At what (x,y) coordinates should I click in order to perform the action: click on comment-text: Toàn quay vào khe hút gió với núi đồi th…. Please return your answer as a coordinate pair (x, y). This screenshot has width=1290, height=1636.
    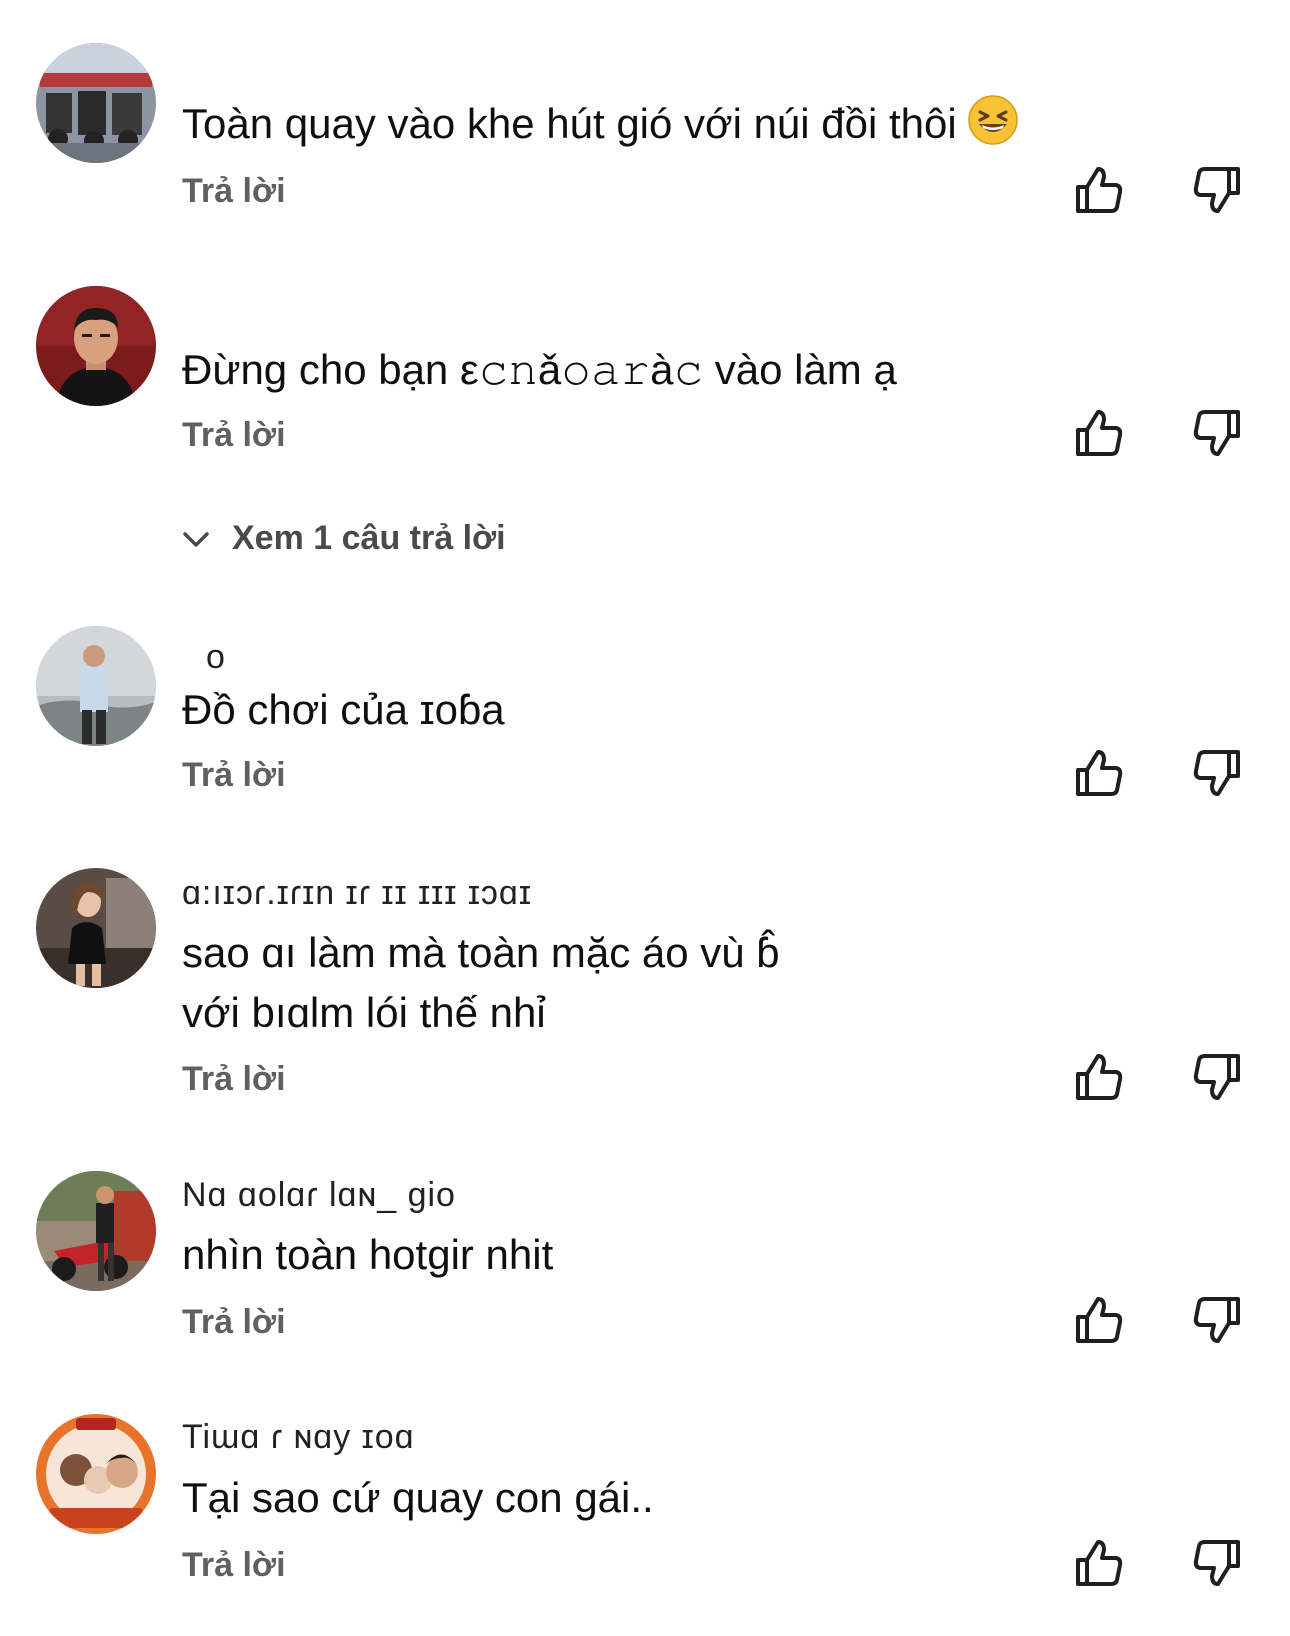
    Looking at the image, I should click on (632, 124).